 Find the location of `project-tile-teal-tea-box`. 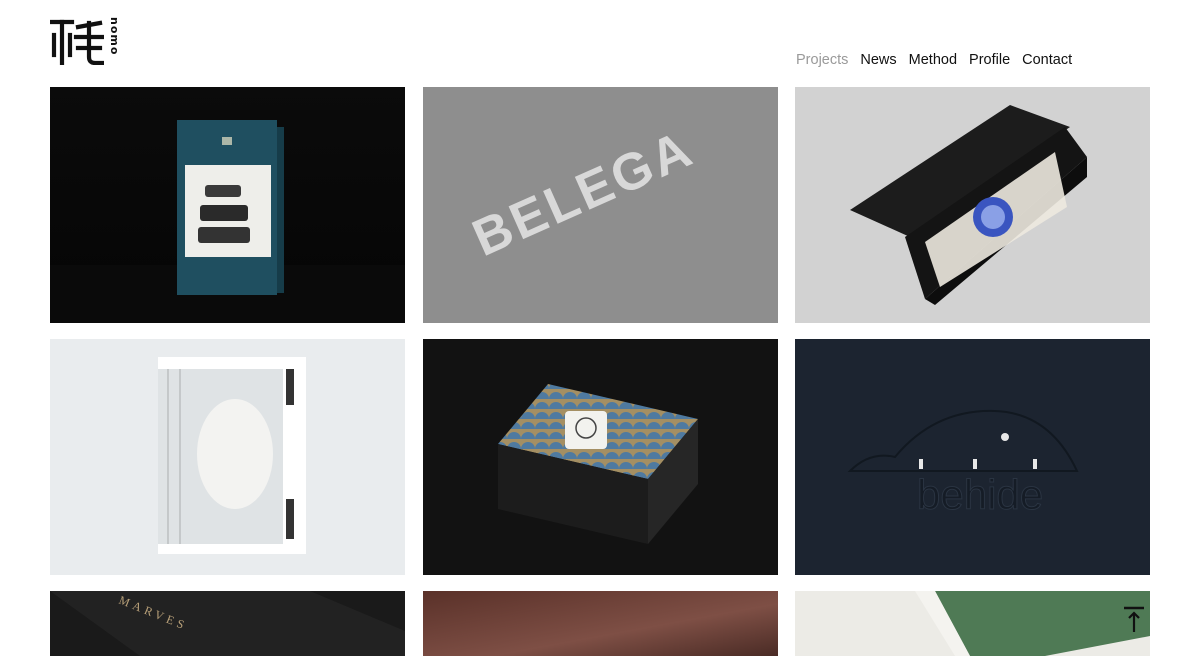

project-tile-teal-tea-box is located at coordinates (227, 205).